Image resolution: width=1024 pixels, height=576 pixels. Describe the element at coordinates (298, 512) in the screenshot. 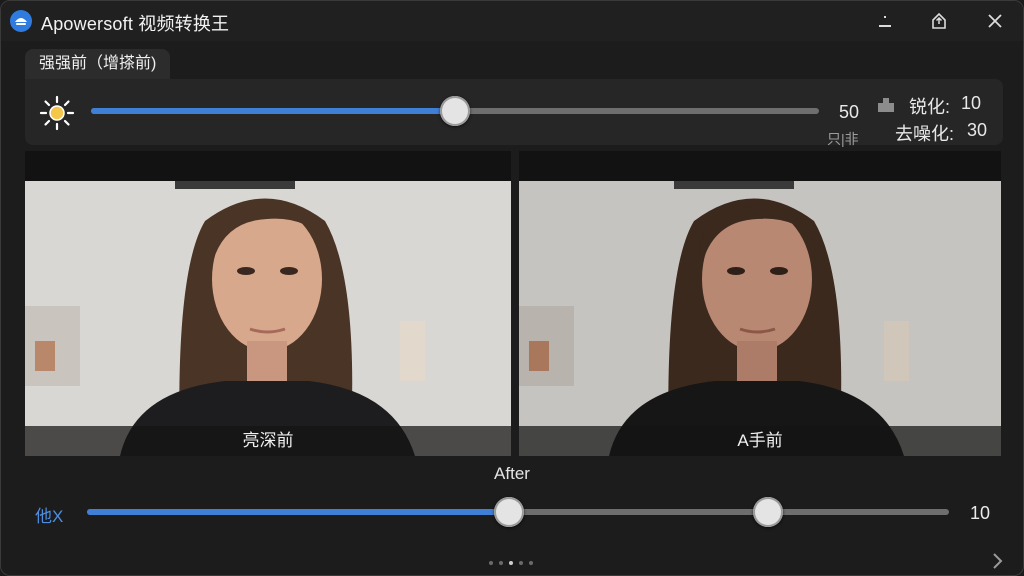

I see `bottom-slider-fill` at that location.